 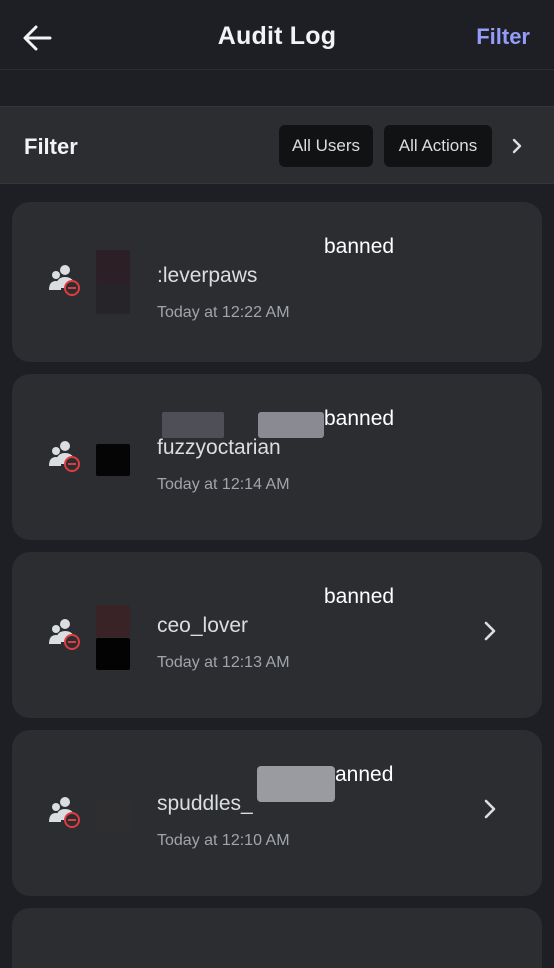 I want to click on action-text: anned, so click(x=364, y=774).